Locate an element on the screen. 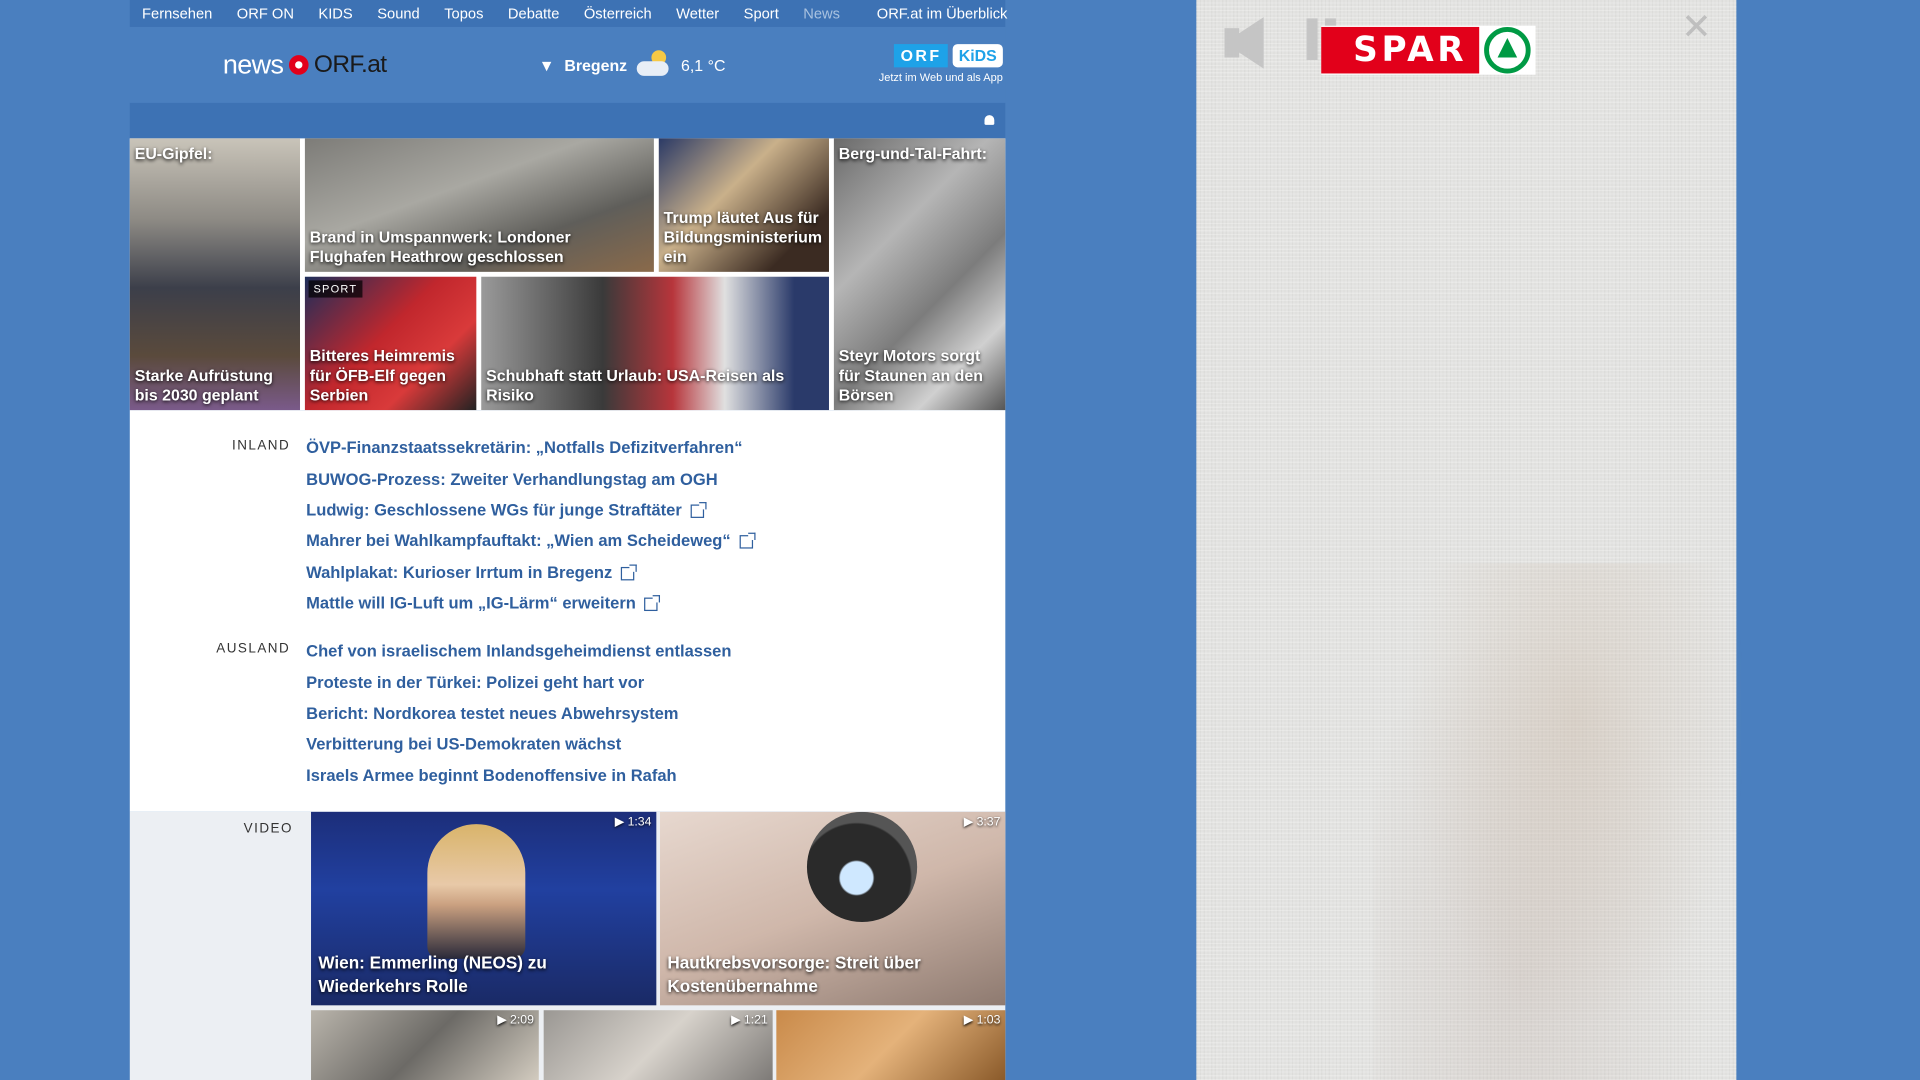 This screenshot has height=1080, width=1920. dropdown-triangle-icon: ▼ is located at coordinates (546, 65).